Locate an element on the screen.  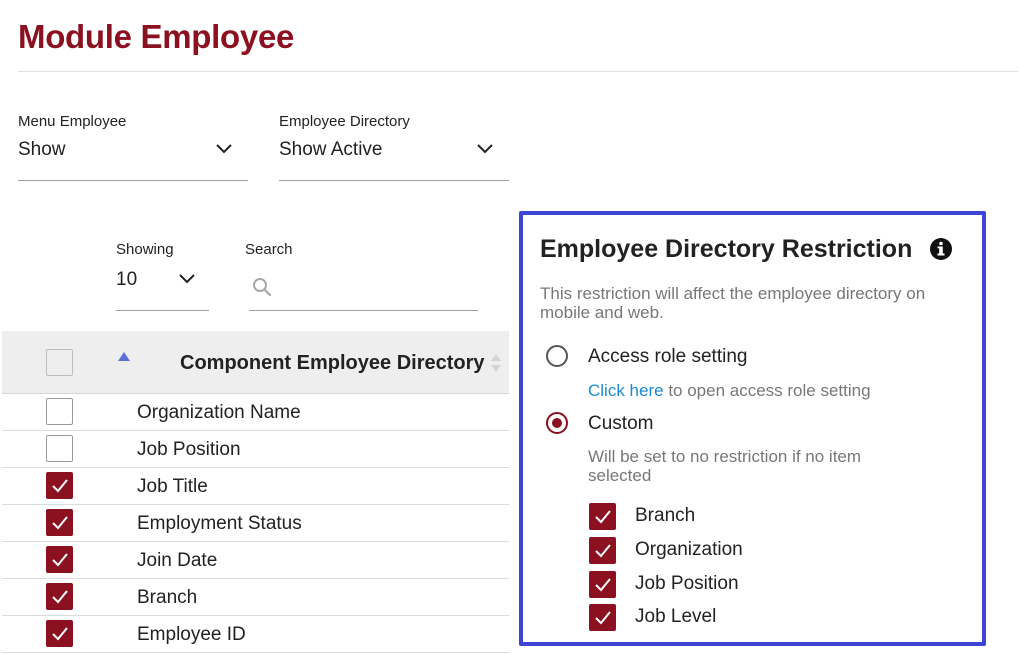
table-row: Employment Status is located at coordinates (255, 523).